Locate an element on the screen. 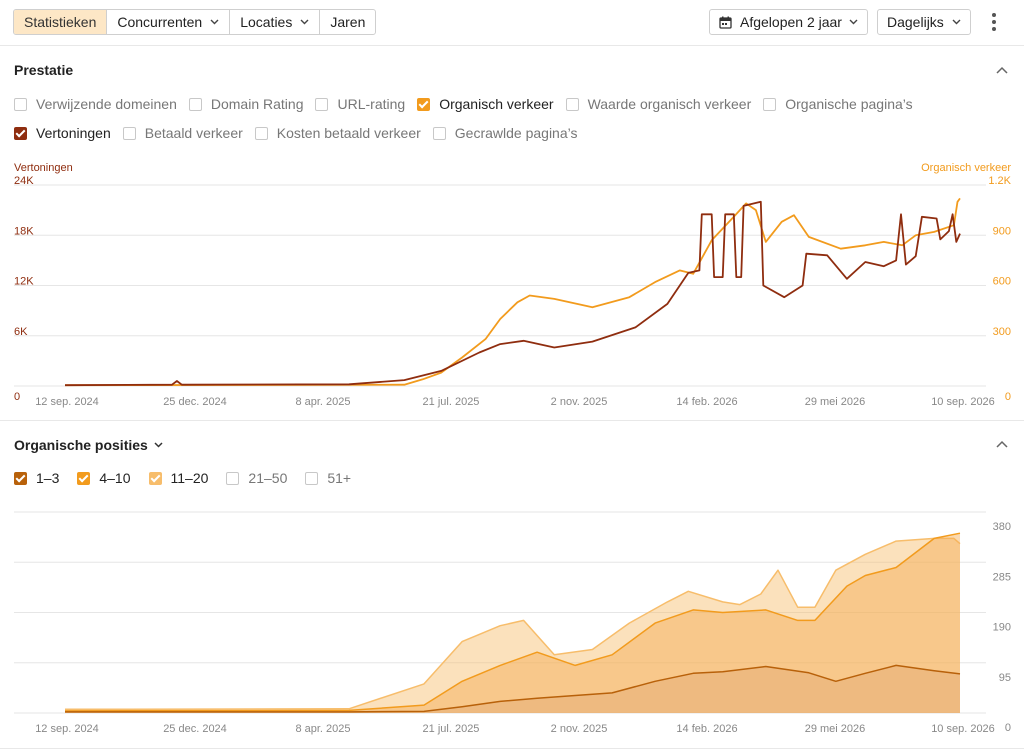 This screenshot has height=753, width=1024. kebab-menu-icon is located at coordinates (994, 22).